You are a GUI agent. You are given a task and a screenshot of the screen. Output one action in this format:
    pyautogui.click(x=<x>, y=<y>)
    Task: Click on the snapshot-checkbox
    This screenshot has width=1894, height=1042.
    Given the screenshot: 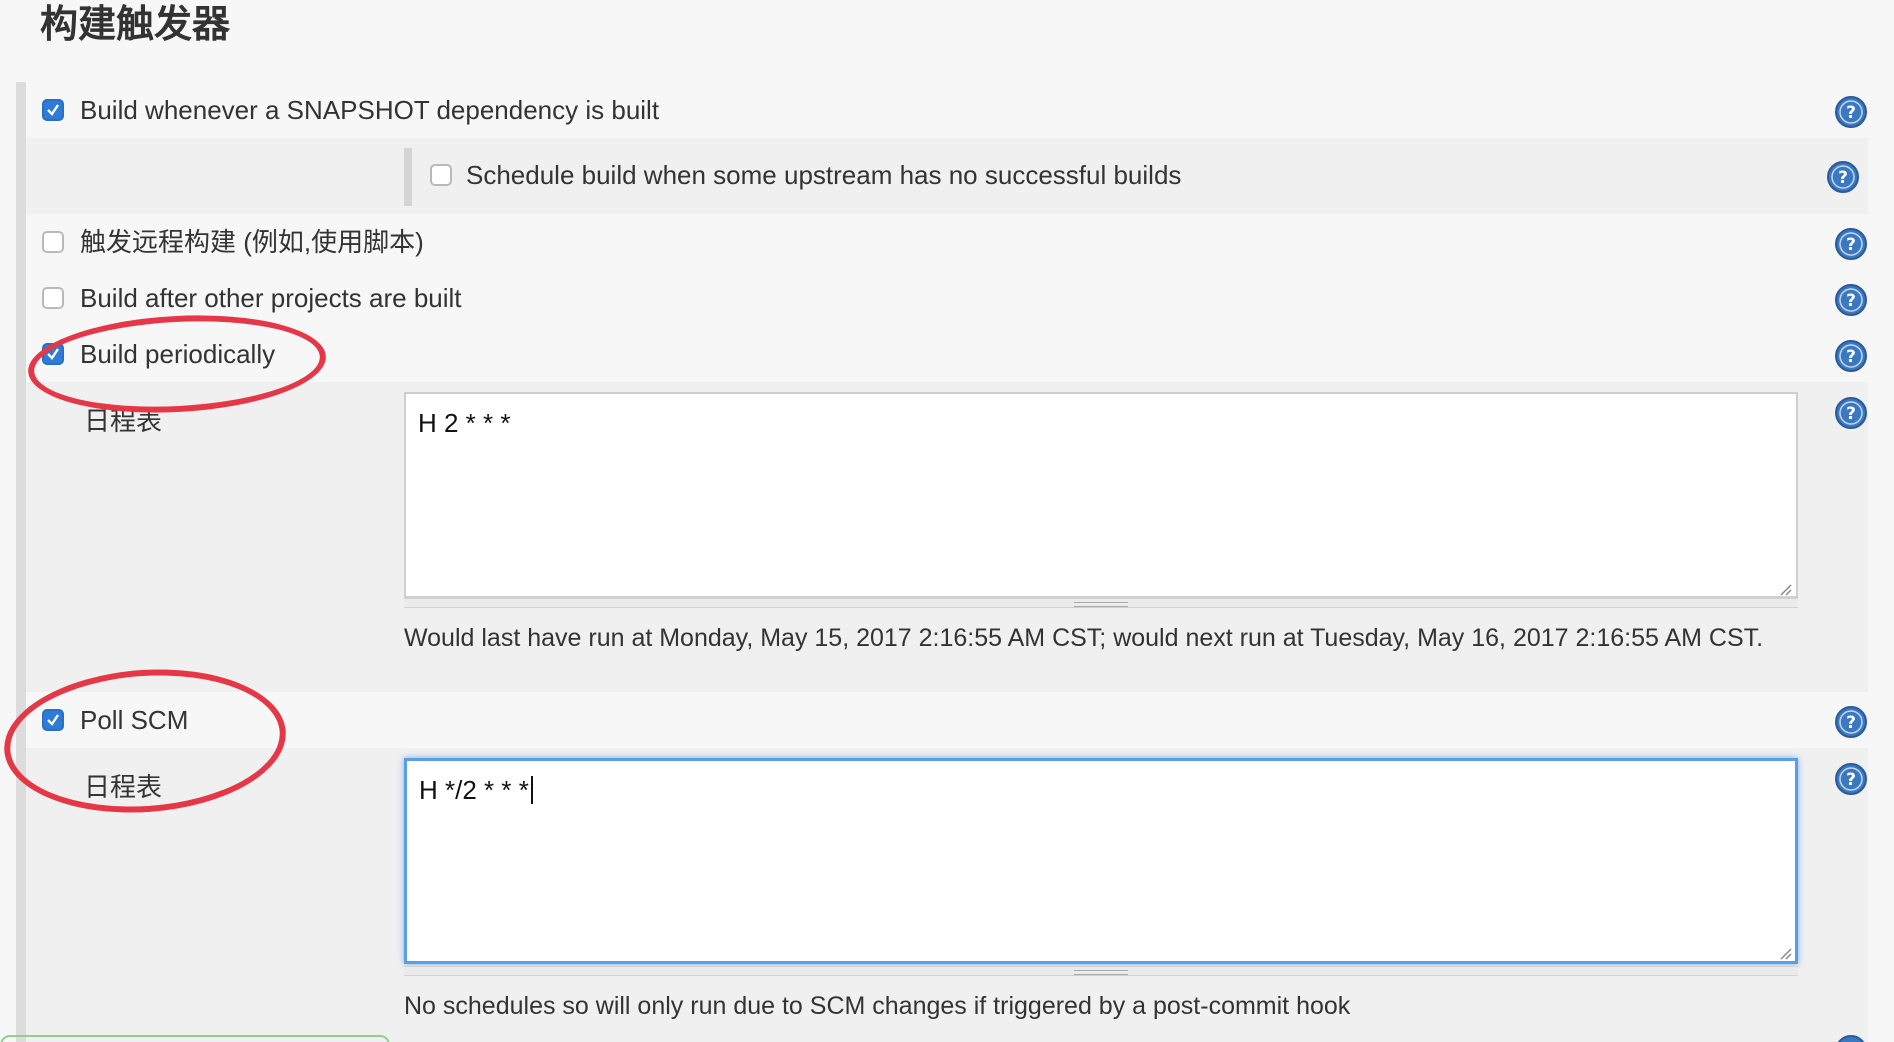 What is the action you would take?
    pyautogui.click(x=53, y=110)
    